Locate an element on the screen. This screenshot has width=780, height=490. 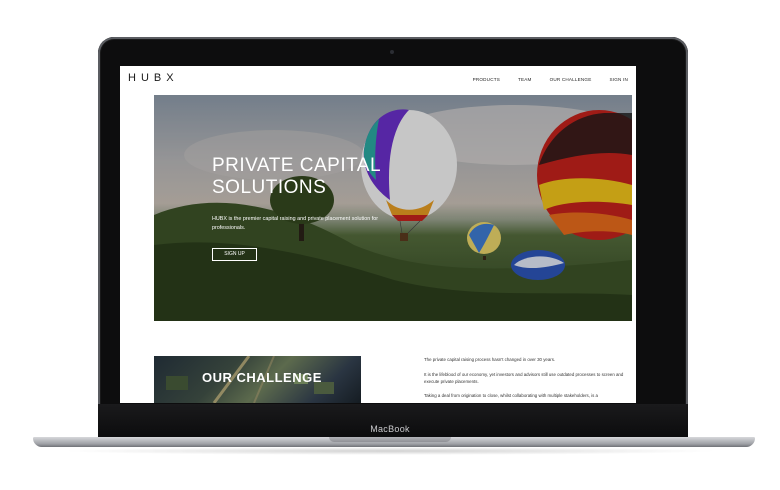
nav-sign-in: SIGN IN is located at coordinates (618, 79).